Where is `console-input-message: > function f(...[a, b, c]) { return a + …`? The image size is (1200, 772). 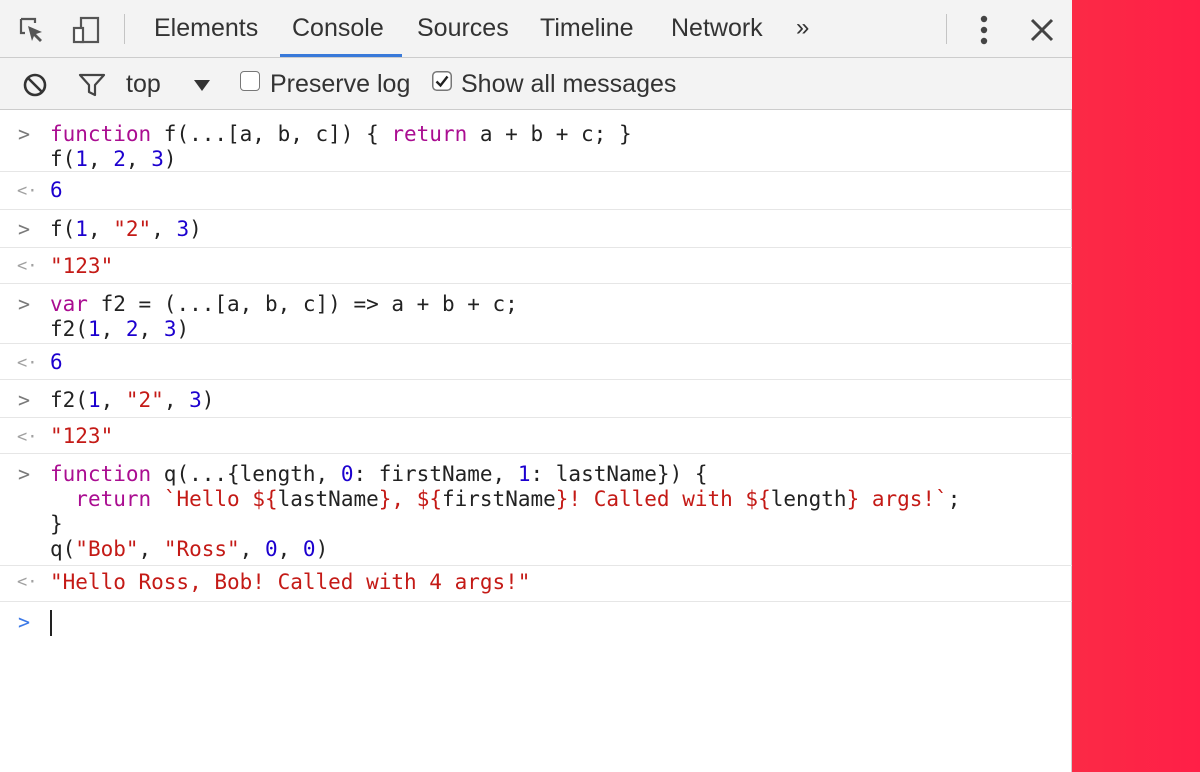 console-input-message: > function f(...[a, b, c]) { return a + … is located at coordinates (536, 141).